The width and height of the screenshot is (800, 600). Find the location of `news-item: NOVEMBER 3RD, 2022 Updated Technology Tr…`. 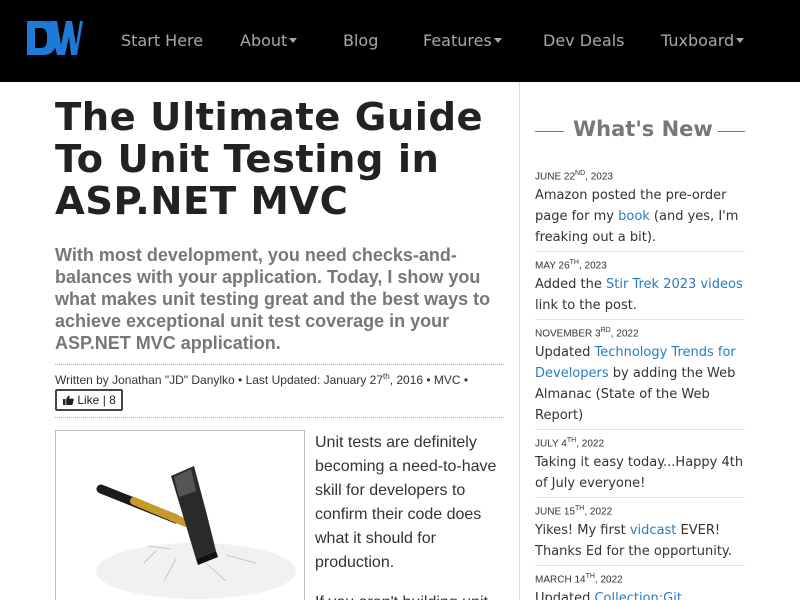

news-item: NOVEMBER 3RD, 2022 Updated Technology Tr… is located at coordinates (640, 376).